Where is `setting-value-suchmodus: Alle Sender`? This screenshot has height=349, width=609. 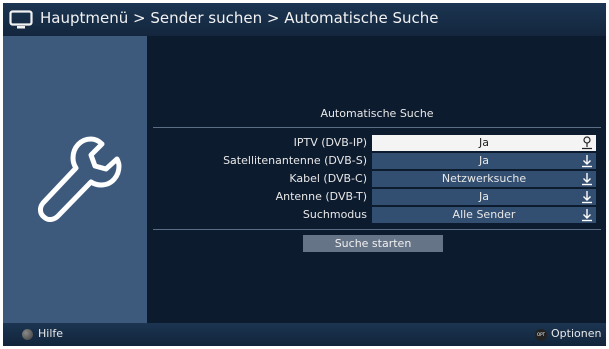 setting-value-suchmodus: Alle Sender is located at coordinates (484, 214).